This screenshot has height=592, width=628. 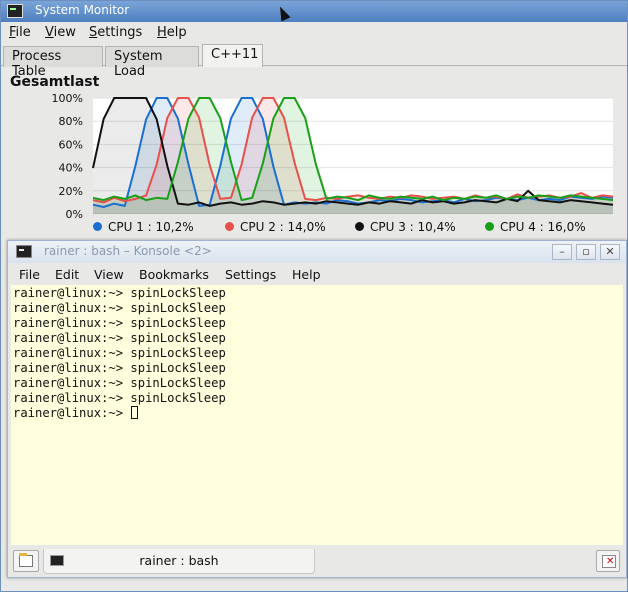 What do you see at coordinates (135, 412) in the screenshot?
I see `text-cursor` at bounding box center [135, 412].